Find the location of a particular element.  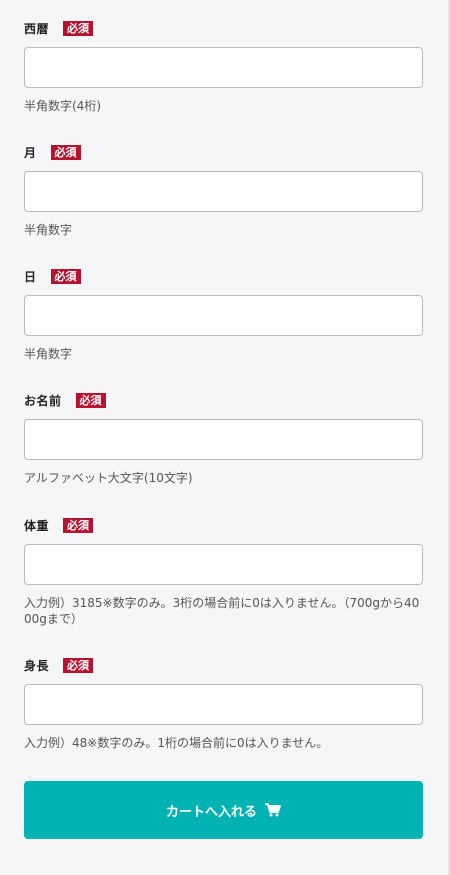

field-help-text: 半角数字(4桁) is located at coordinates (62, 106).